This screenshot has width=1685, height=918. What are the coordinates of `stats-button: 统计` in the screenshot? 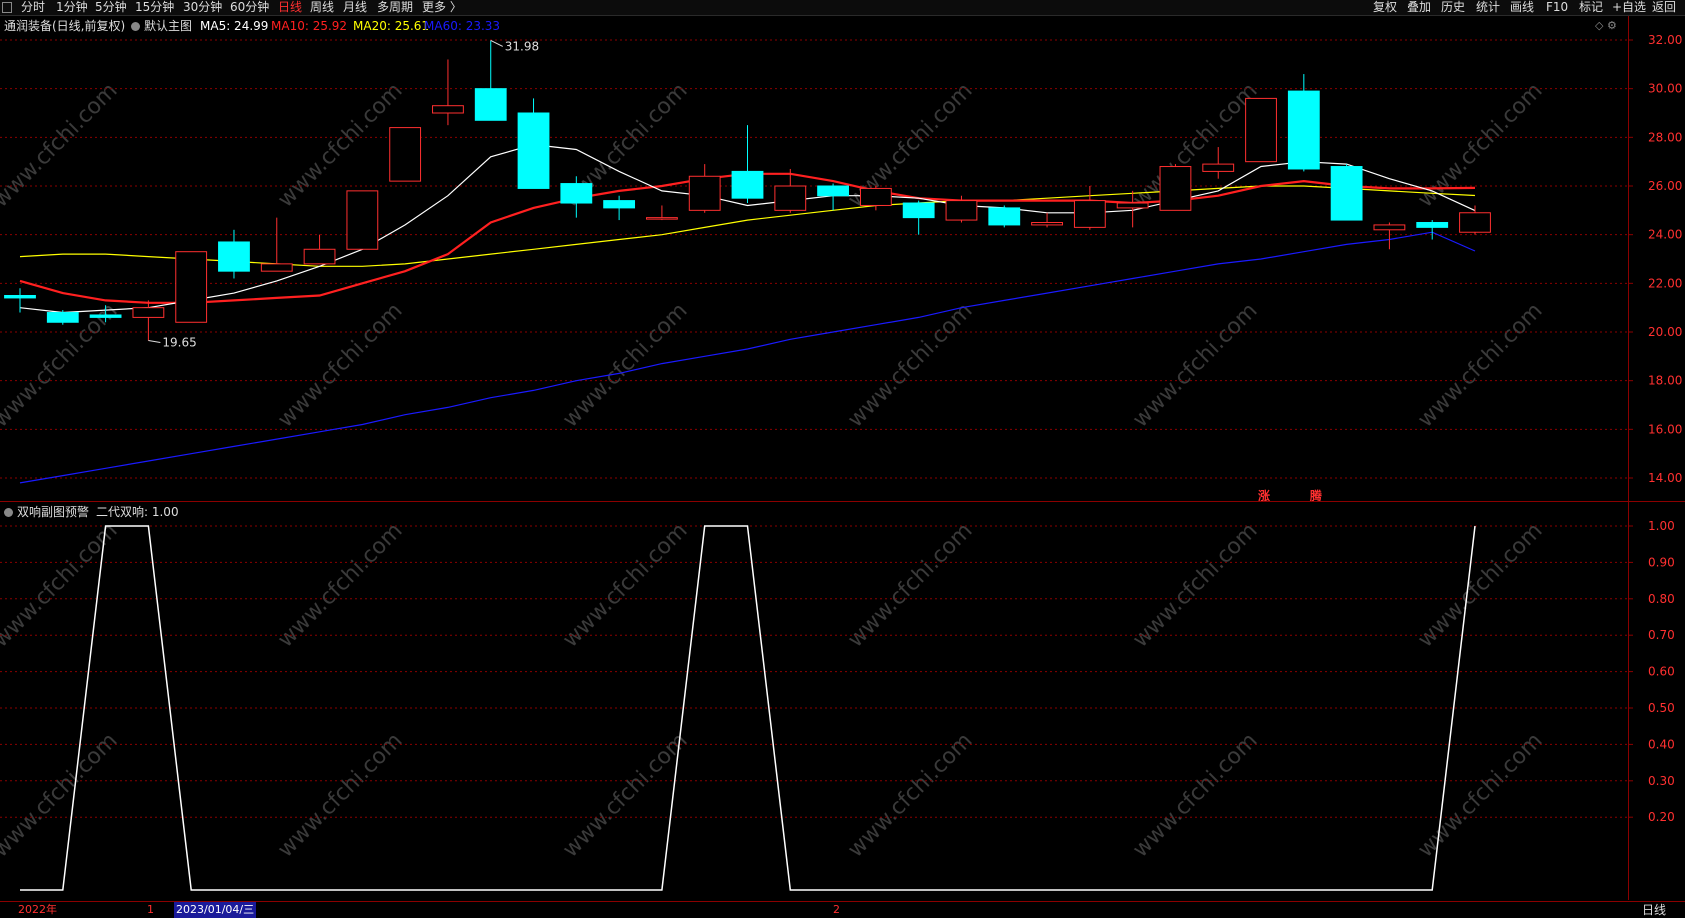 It's located at (1488, 7).